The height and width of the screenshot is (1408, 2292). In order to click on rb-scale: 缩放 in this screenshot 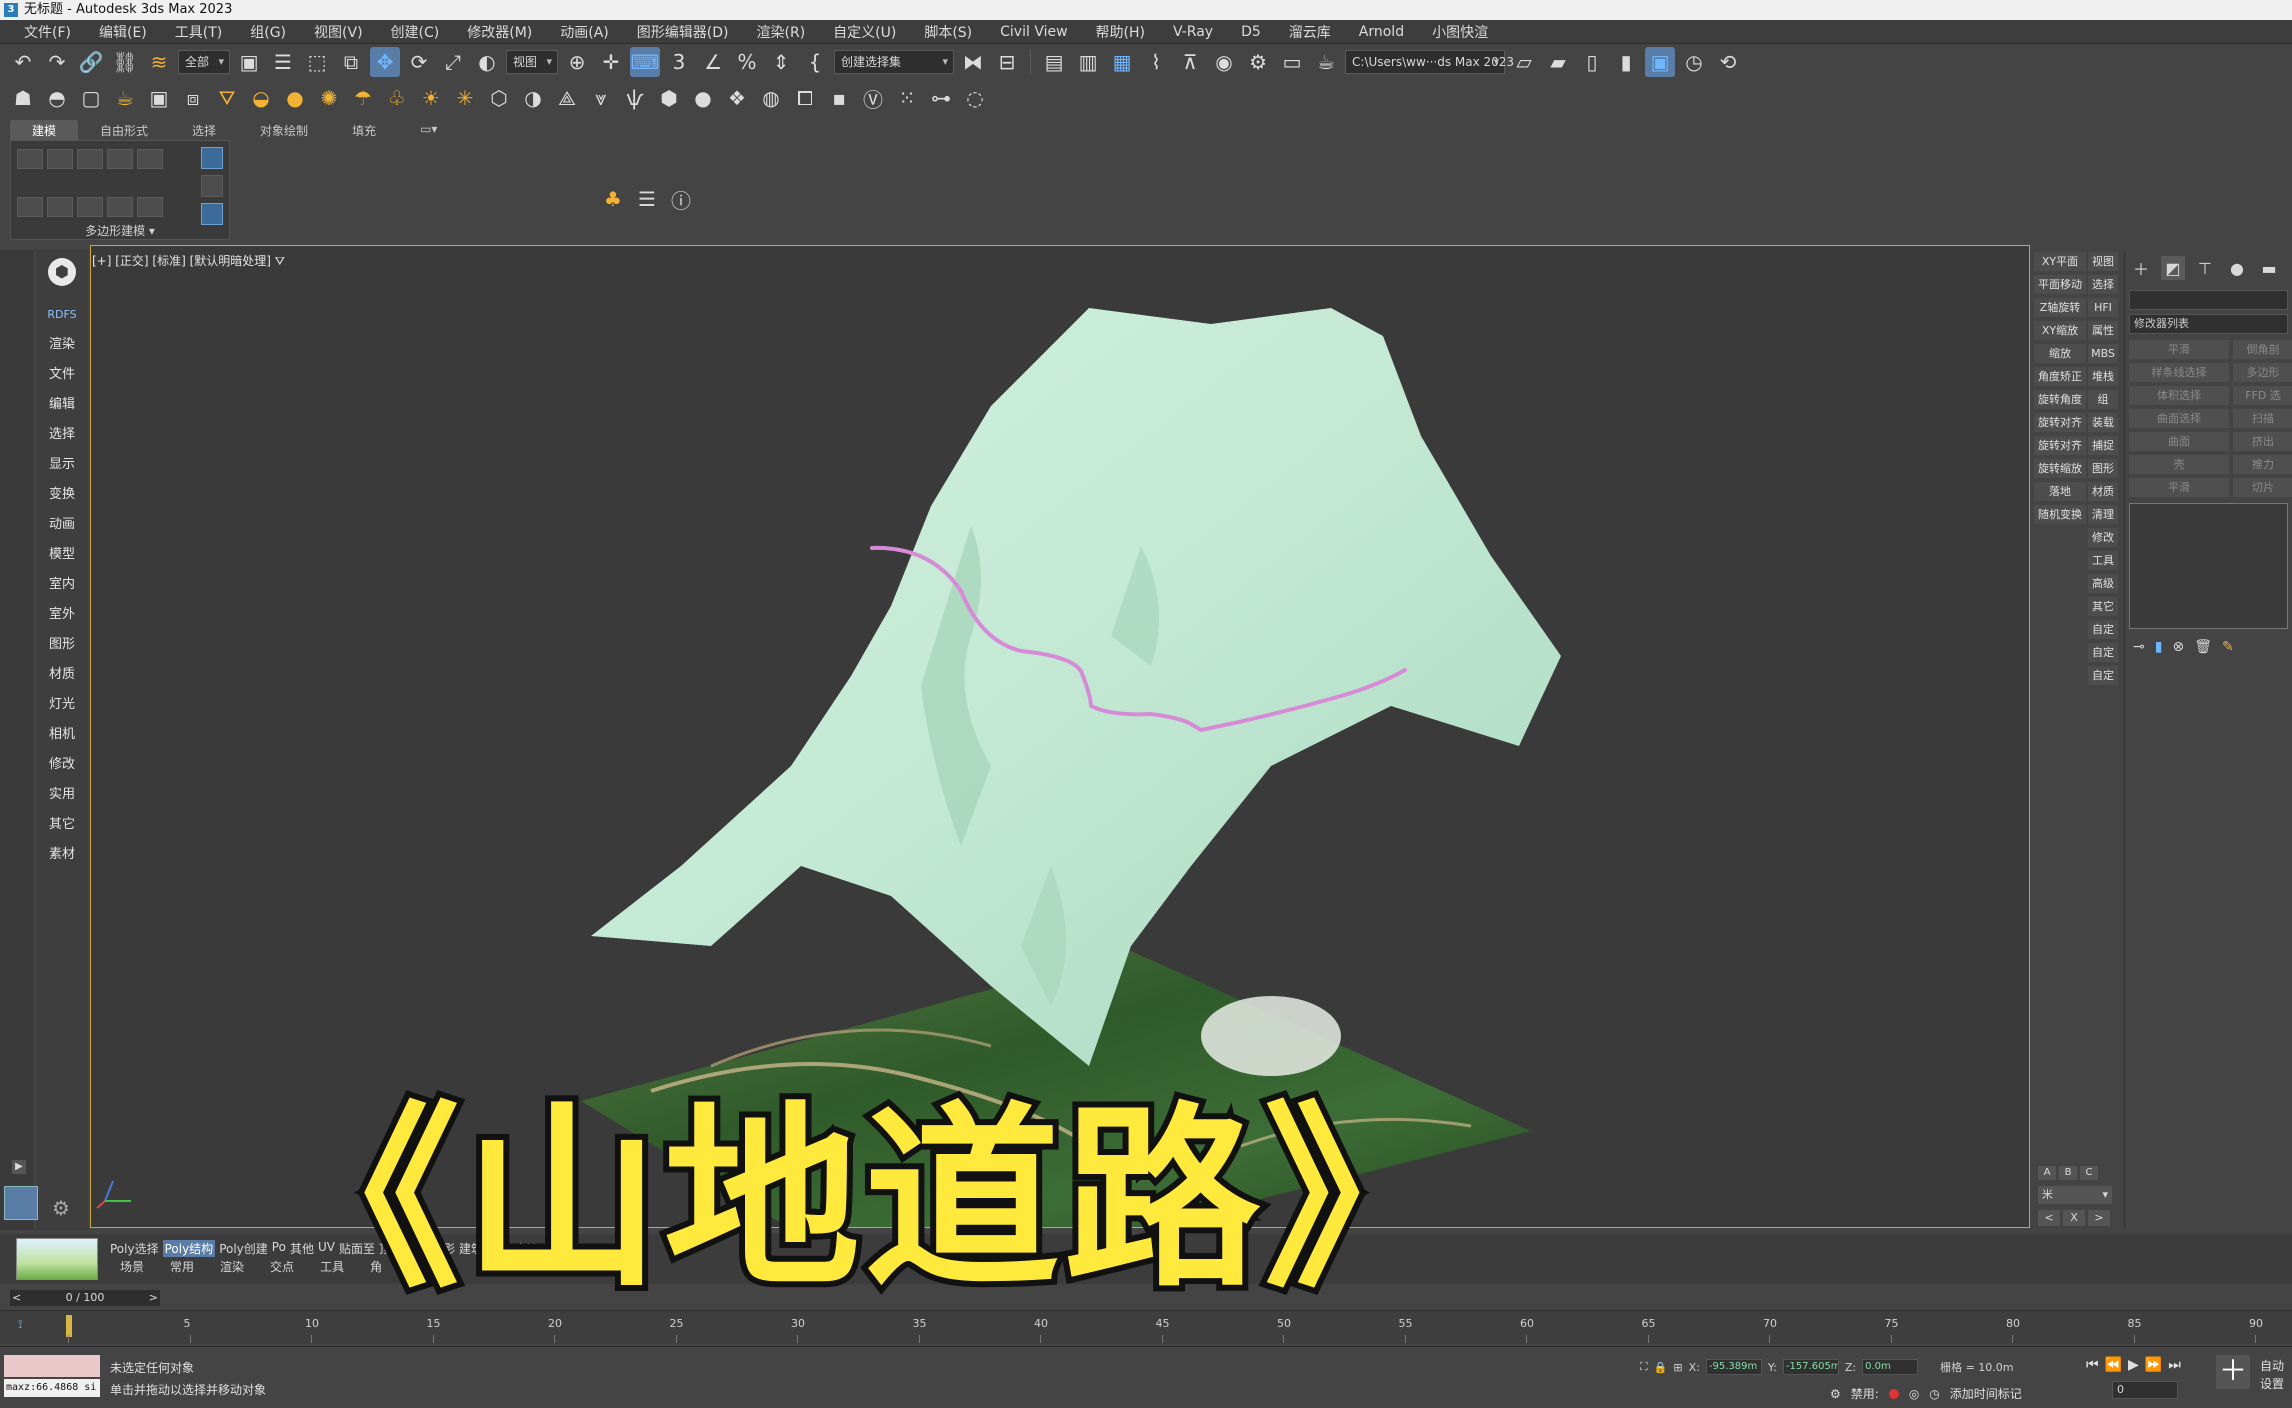, I will do `click(2060, 353)`.